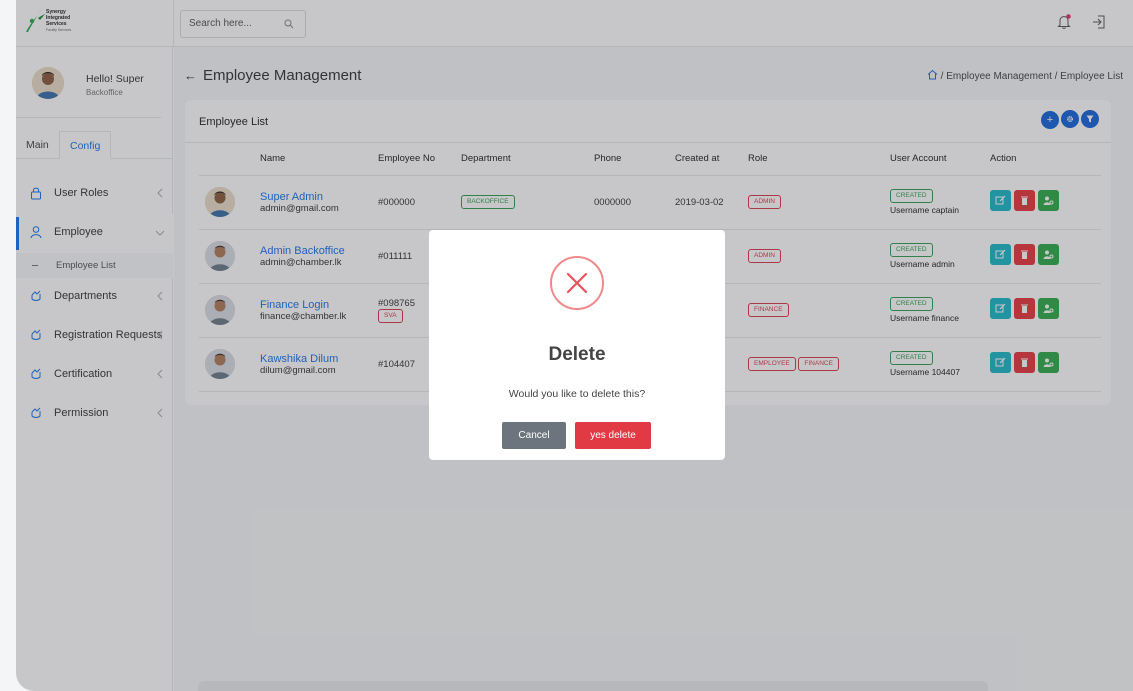  I want to click on dialog-title: Delete, so click(577, 354).